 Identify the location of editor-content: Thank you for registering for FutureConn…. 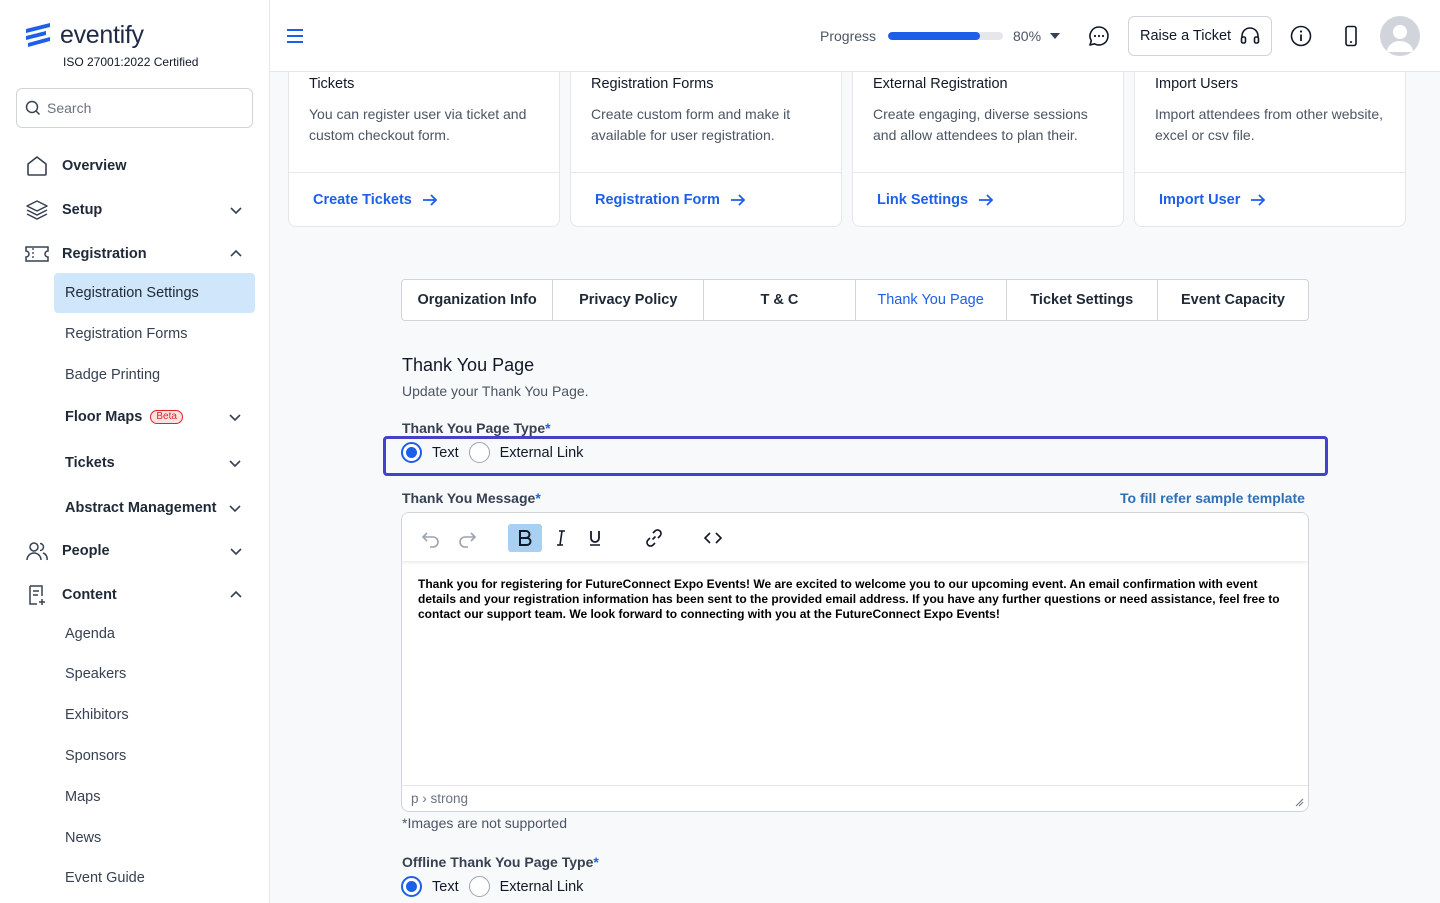
(853, 599).